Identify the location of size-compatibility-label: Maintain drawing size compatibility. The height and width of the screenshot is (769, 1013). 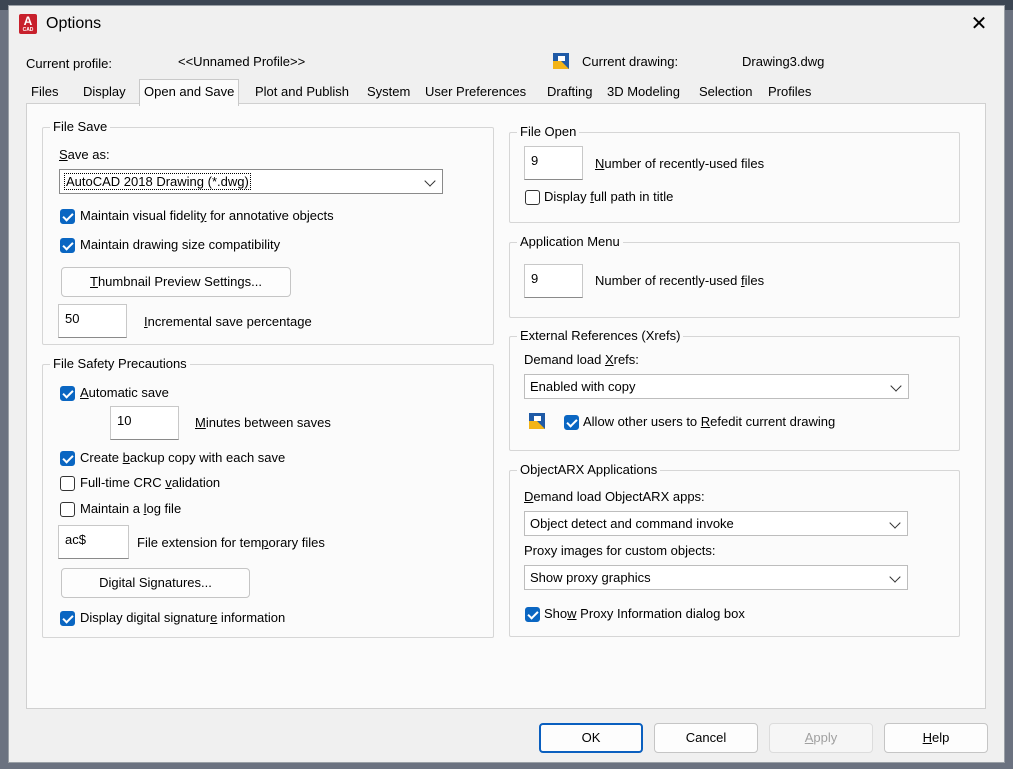
(180, 244).